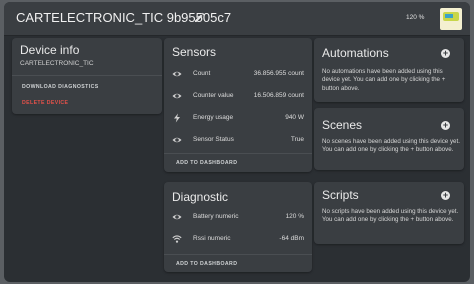 This screenshot has height=284, width=474. What do you see at coordinates (177, 239) in the screenshot?
I see `wifi-icon` at bounding box center [177, 239].